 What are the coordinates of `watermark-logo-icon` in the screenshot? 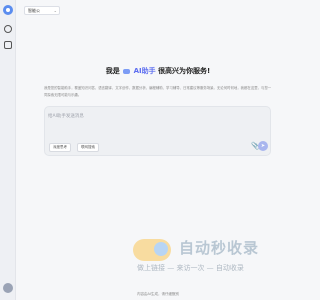 It's located at (152, 250).